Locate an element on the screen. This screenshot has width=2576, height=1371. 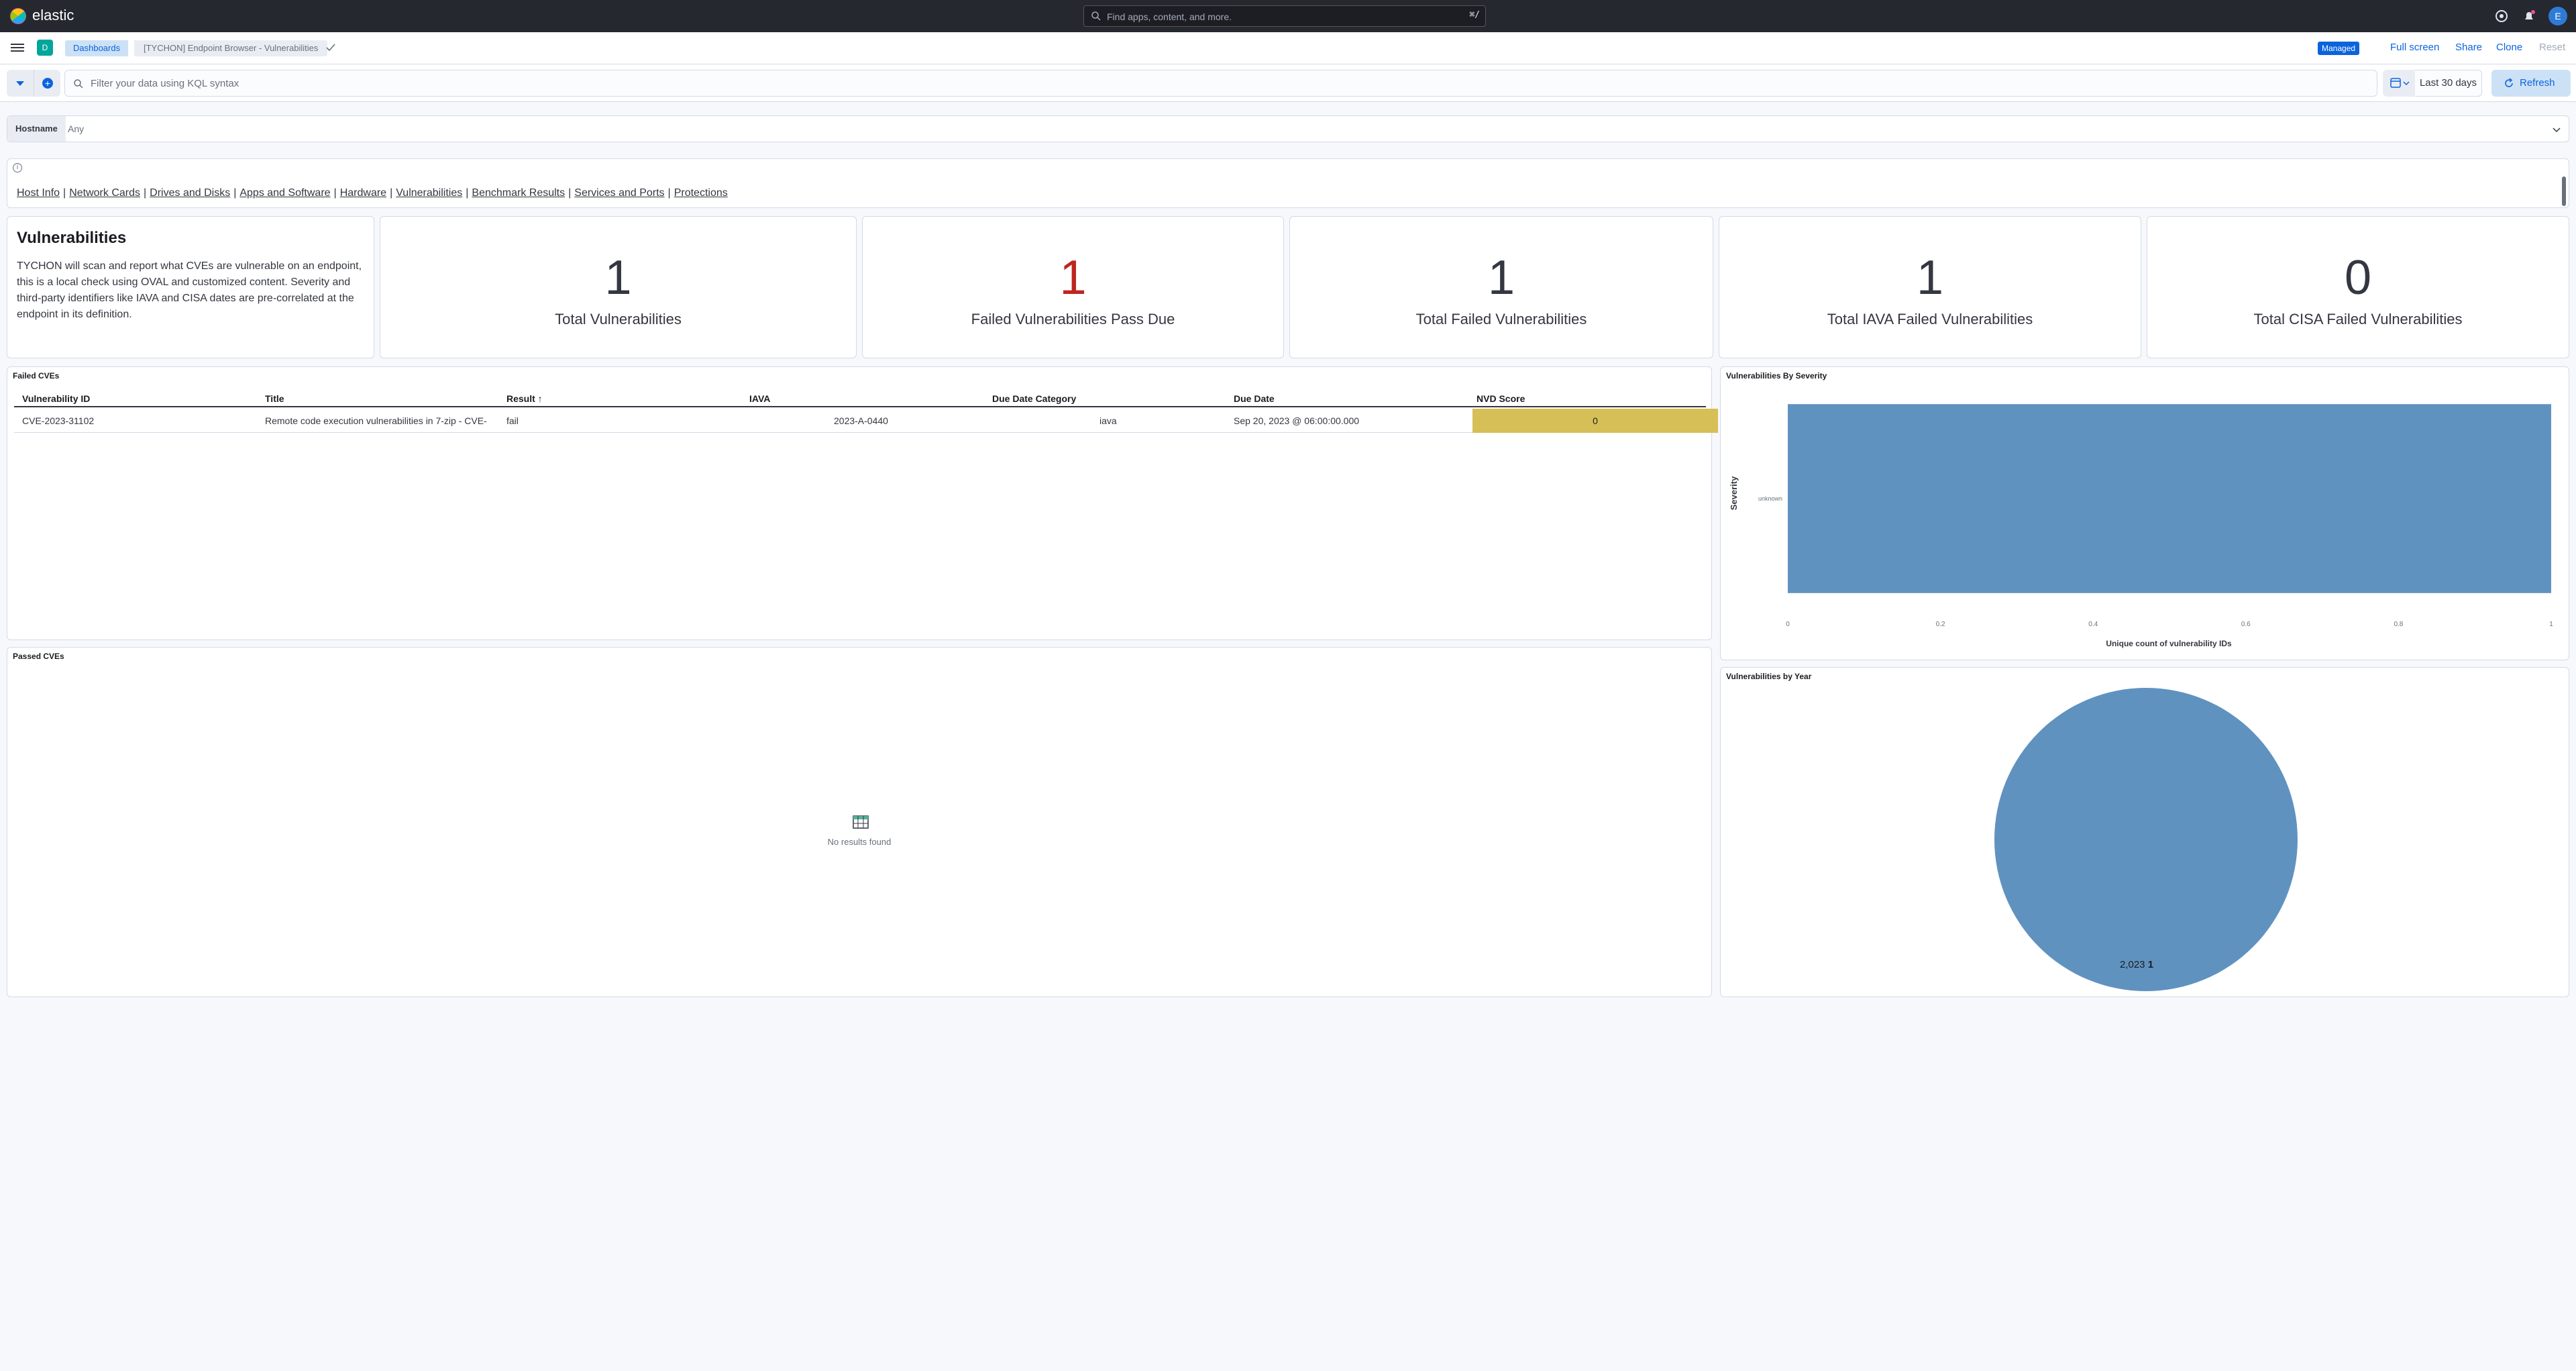
cell-due-category: iava is located at coordinates (1108, 420).